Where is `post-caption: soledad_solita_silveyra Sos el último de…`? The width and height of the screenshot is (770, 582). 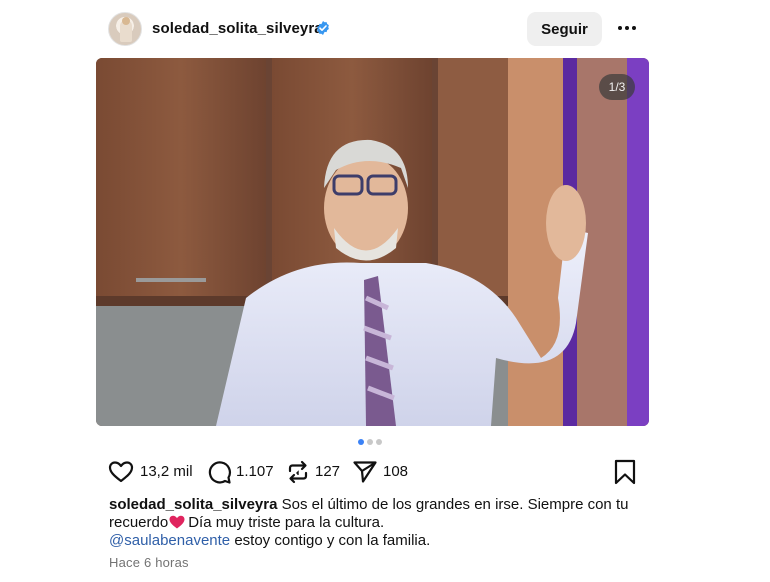
post-caption: soledad_solita_silveyra Sos el último de… is located at coordinates (379, 523).